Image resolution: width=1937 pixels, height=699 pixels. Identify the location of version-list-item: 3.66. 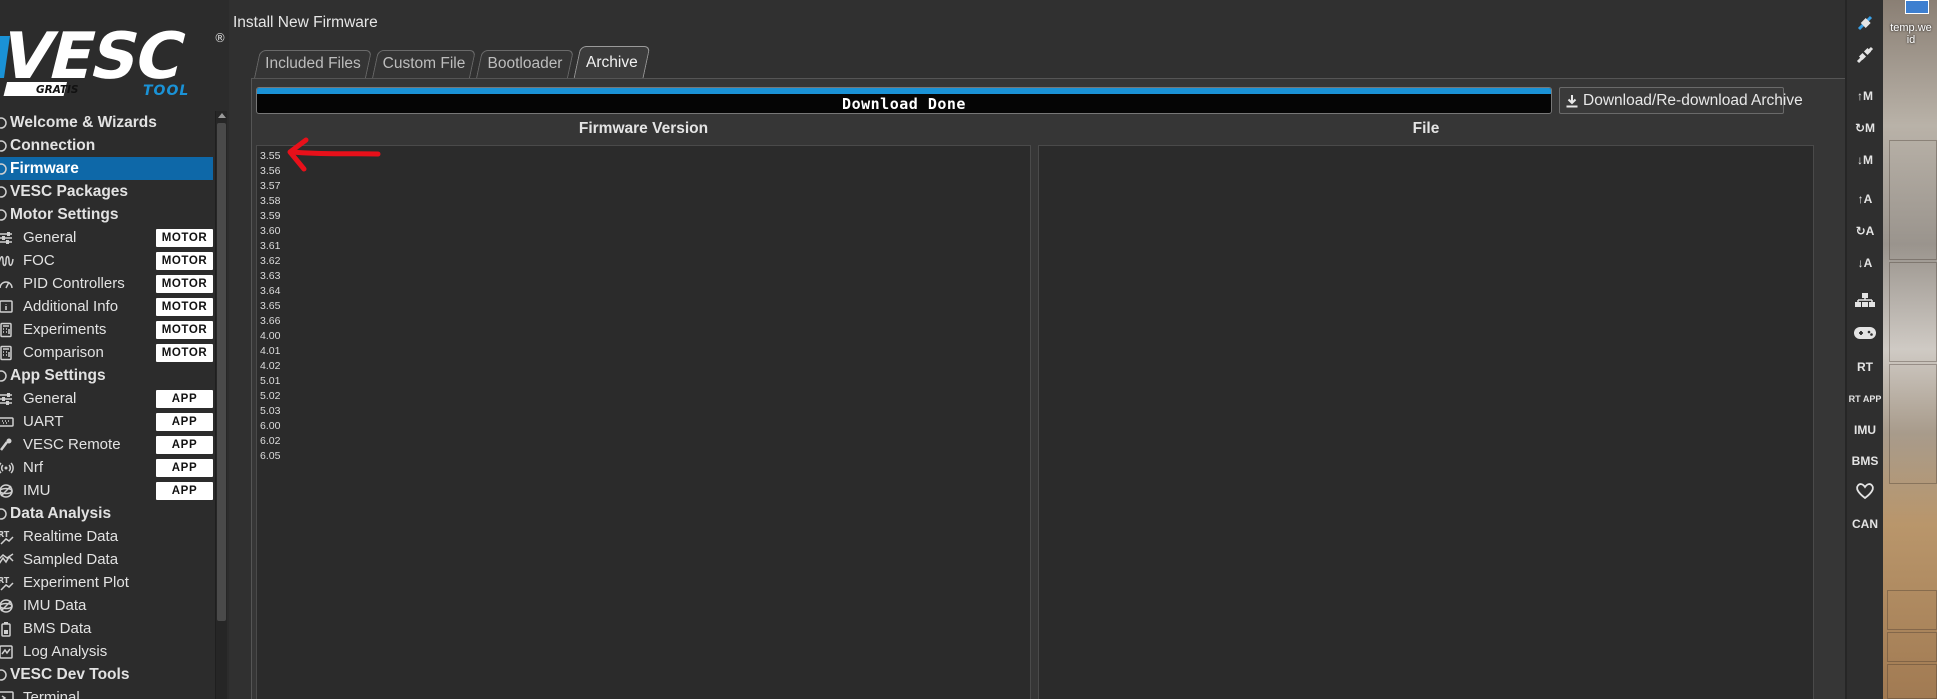
(270, 321).